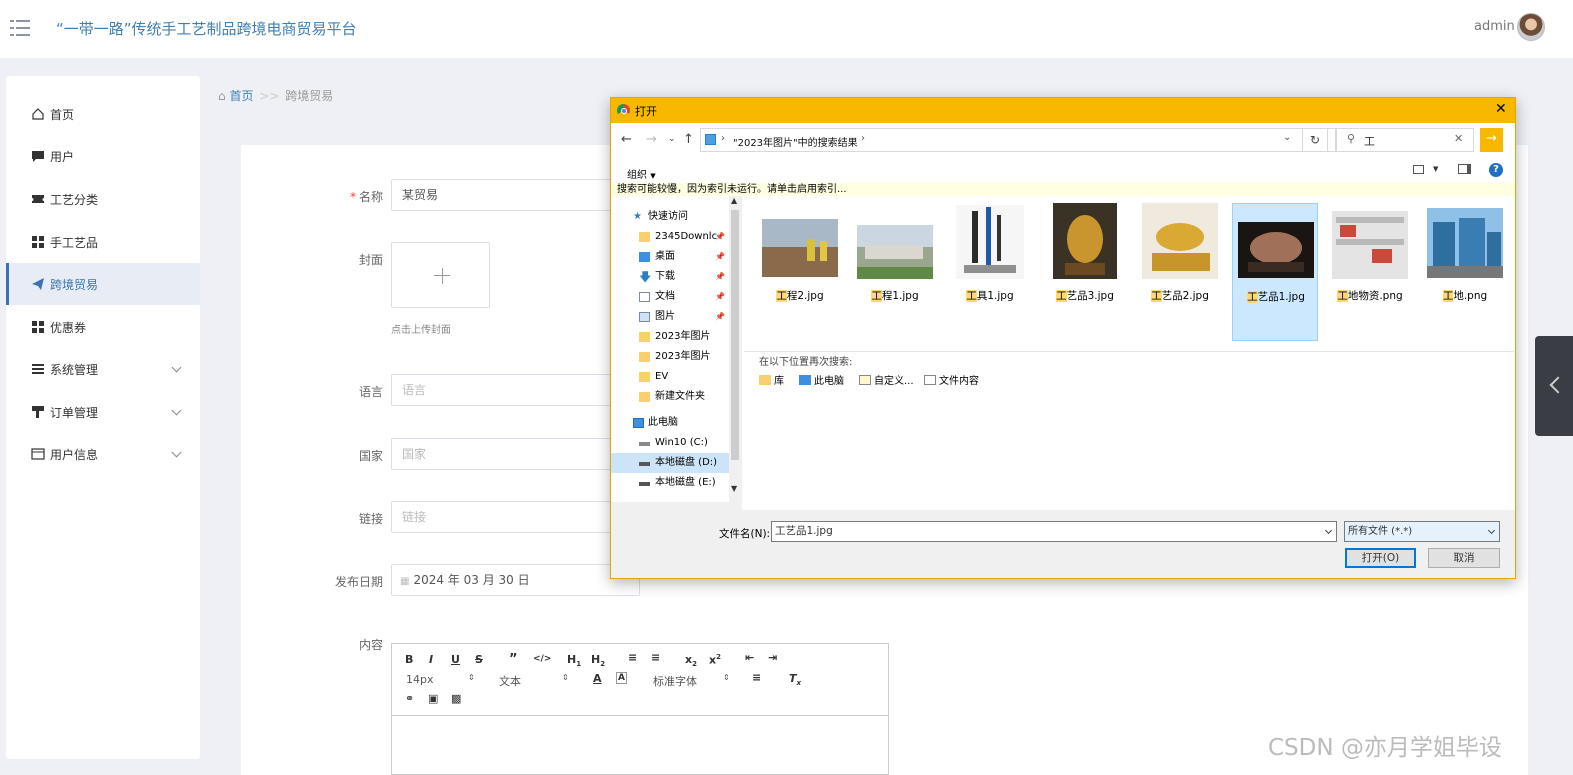 Image resolution: width=1573 pixels, height=775 pixels. What do you see at coordinates (626, 139) in the screenshot?
I see `back-icon: ←` at bounding box center [626, 139].